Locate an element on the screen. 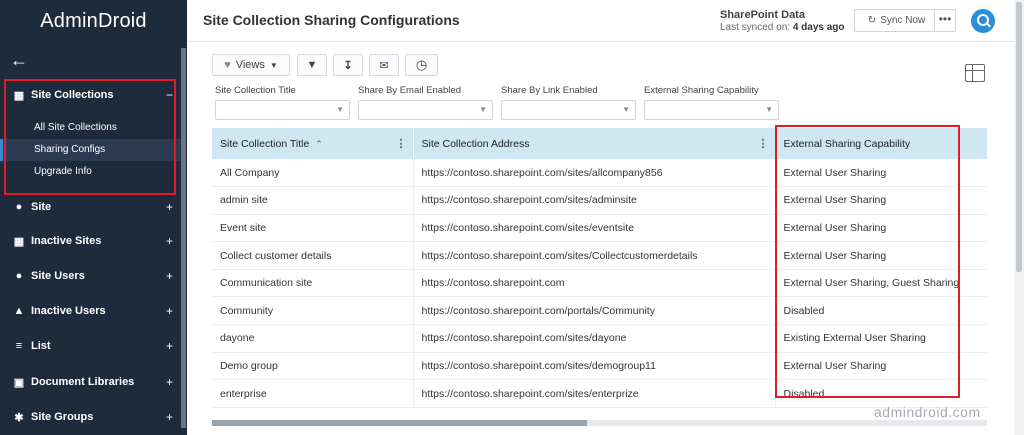 The width and height of the screenshot is (1024, 435). page-title: Site Collection Sharing Configurations is located at coordinates (331, 20).